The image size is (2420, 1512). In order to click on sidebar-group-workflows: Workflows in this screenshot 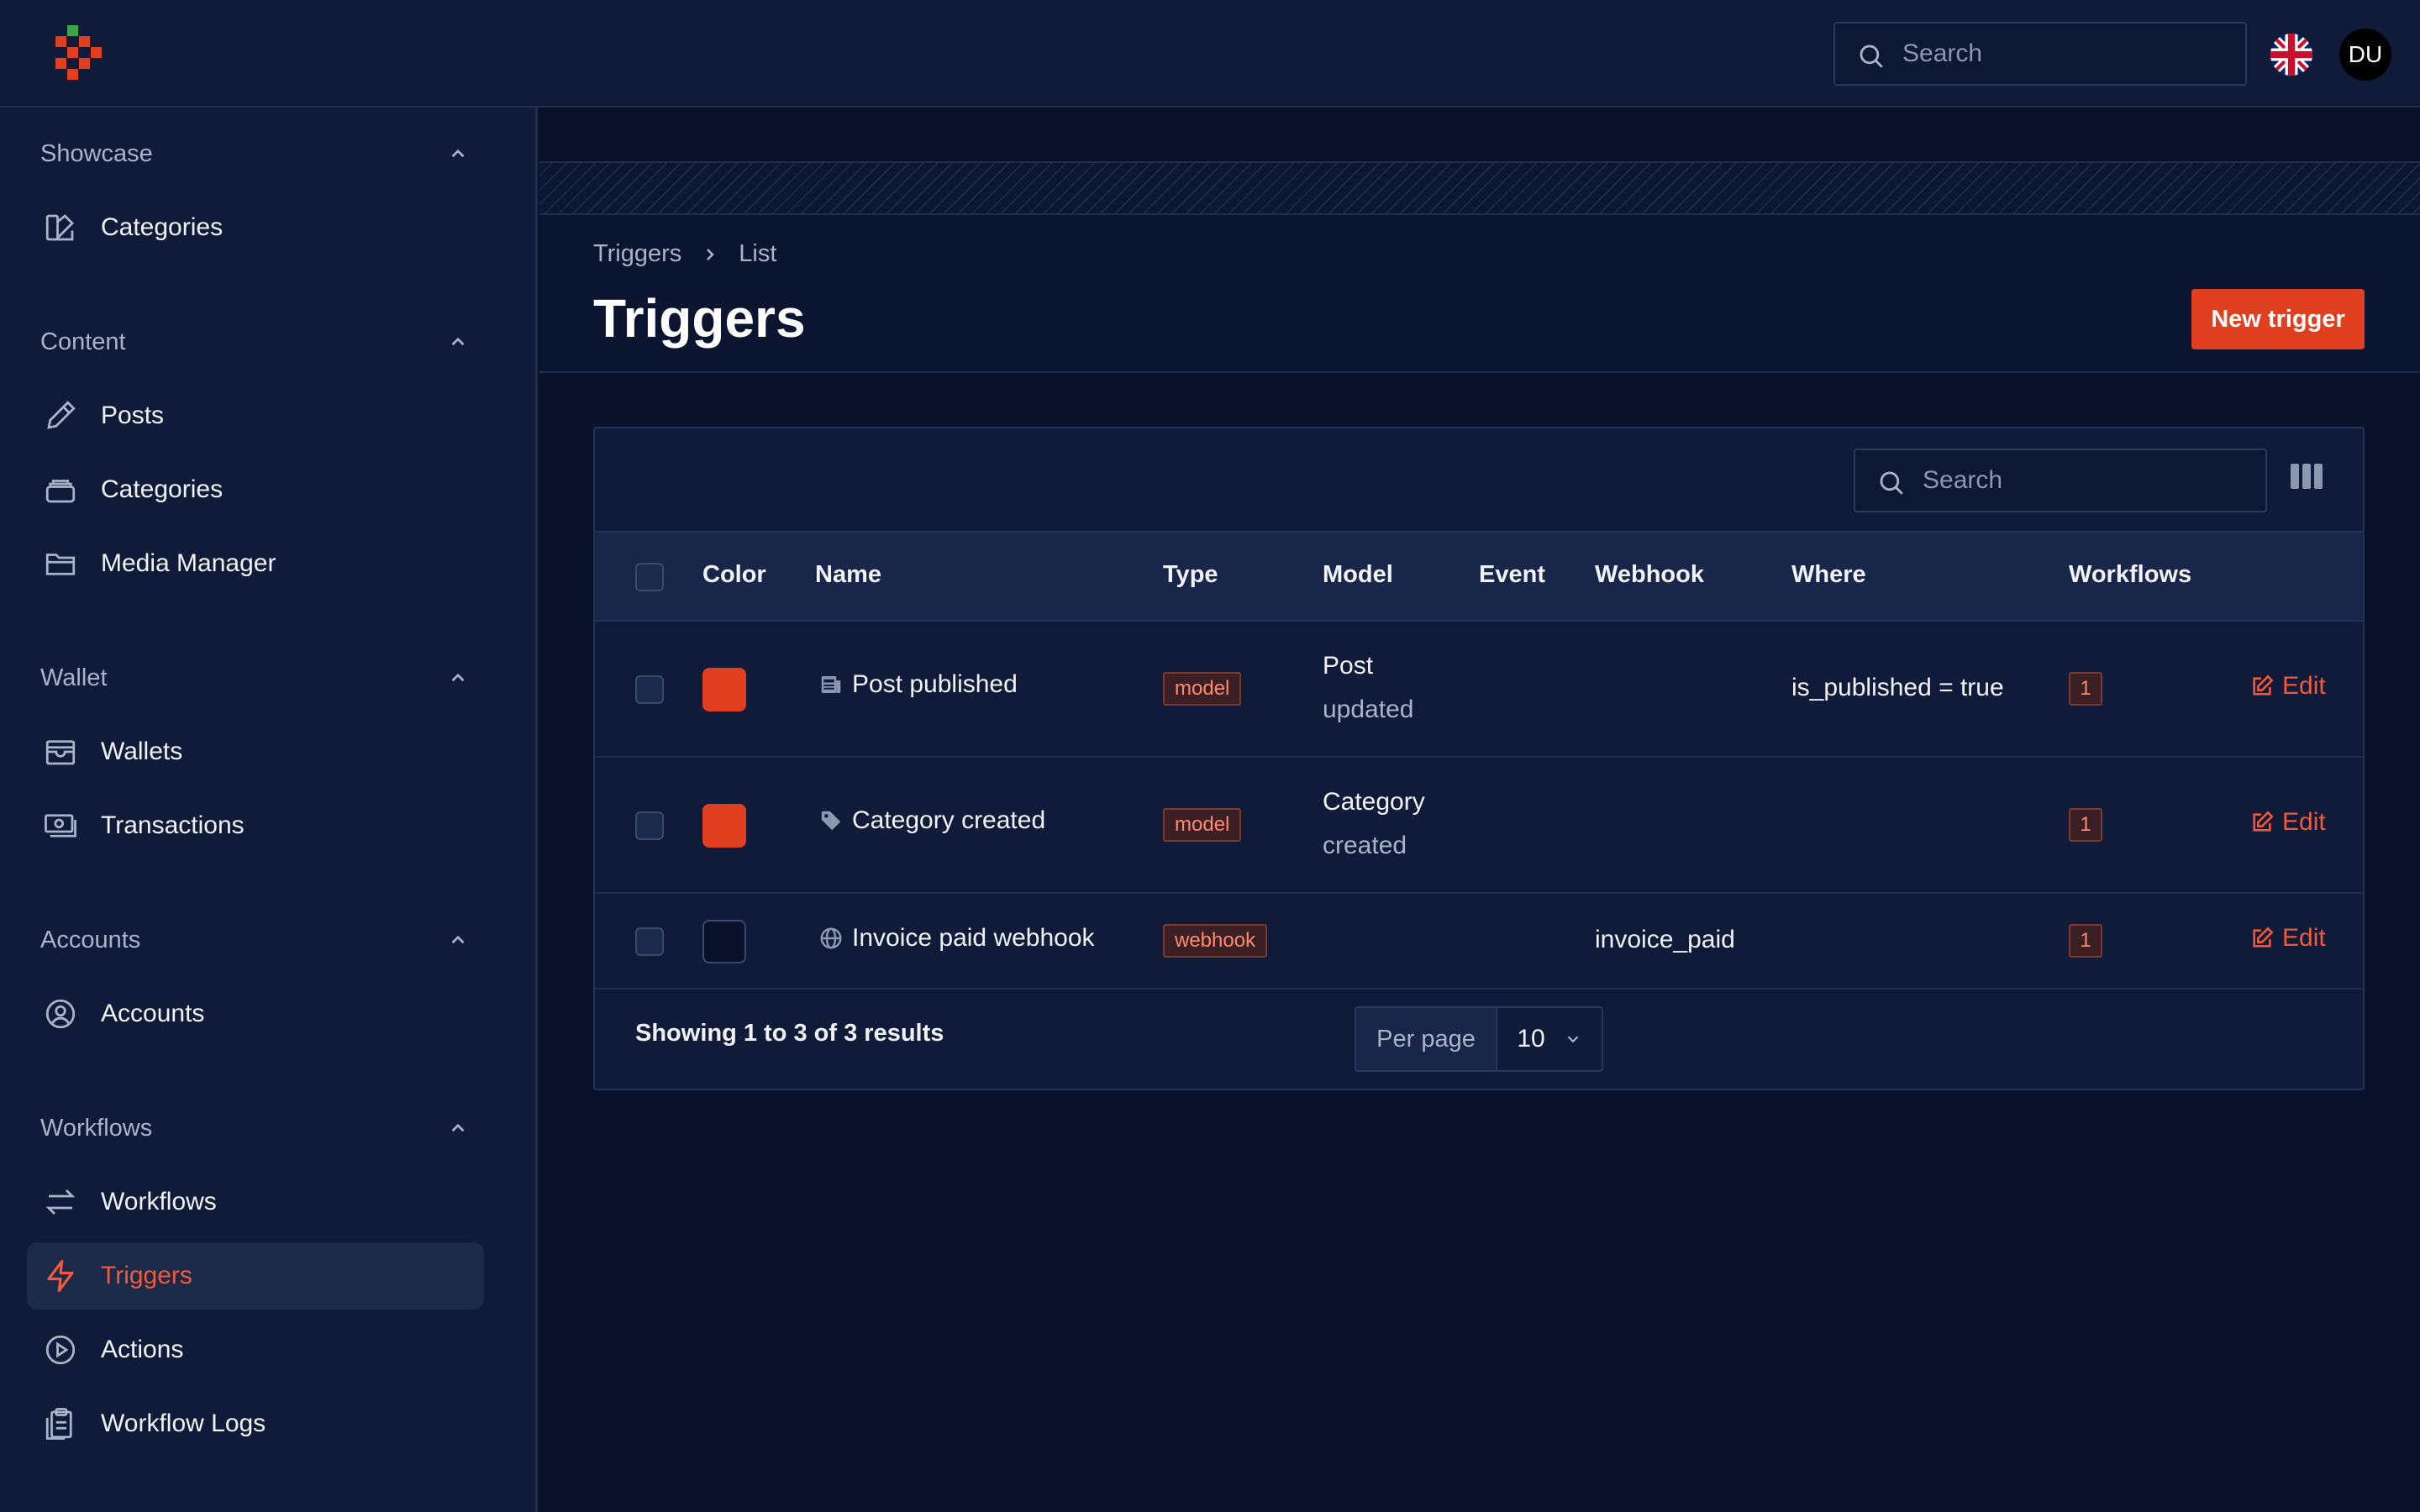, I will do `click(255, 1128)`.